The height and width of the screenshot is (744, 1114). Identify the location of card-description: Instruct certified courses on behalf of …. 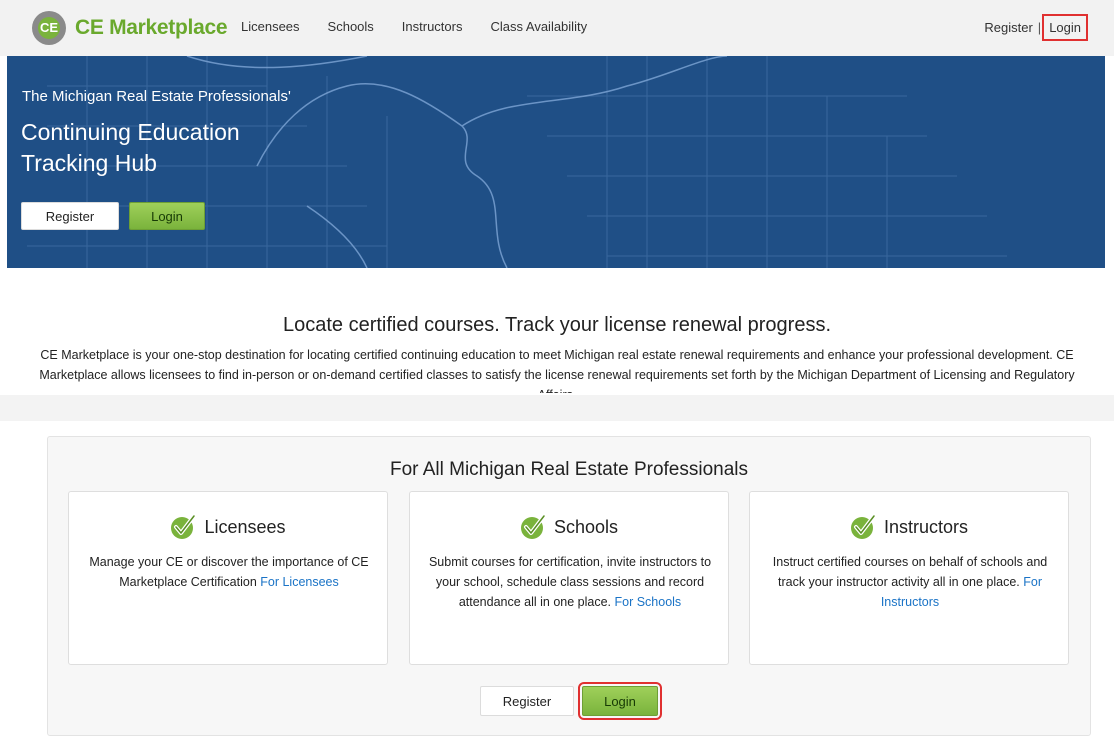
(910, 582).